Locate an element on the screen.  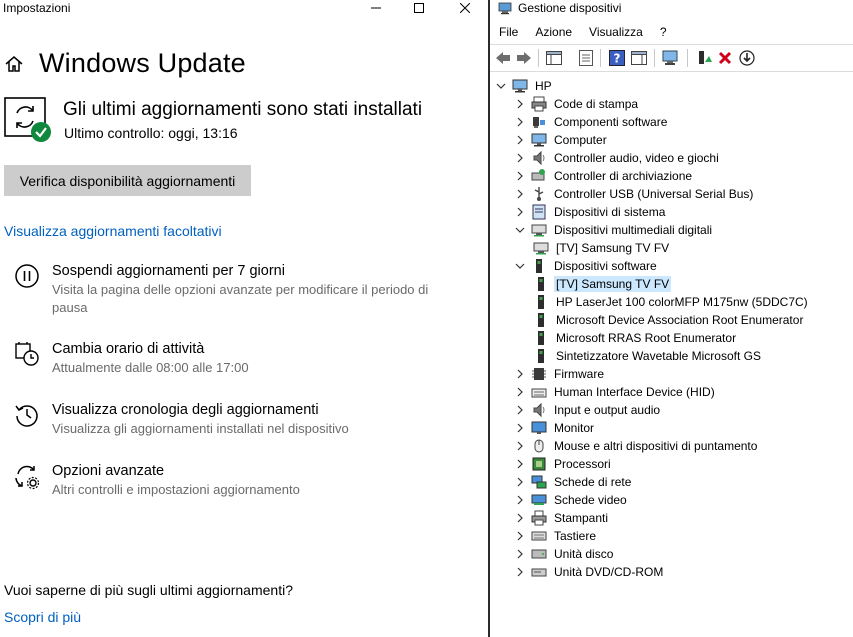
tree-category: Schede di rete is located at coordinates (573, 482).